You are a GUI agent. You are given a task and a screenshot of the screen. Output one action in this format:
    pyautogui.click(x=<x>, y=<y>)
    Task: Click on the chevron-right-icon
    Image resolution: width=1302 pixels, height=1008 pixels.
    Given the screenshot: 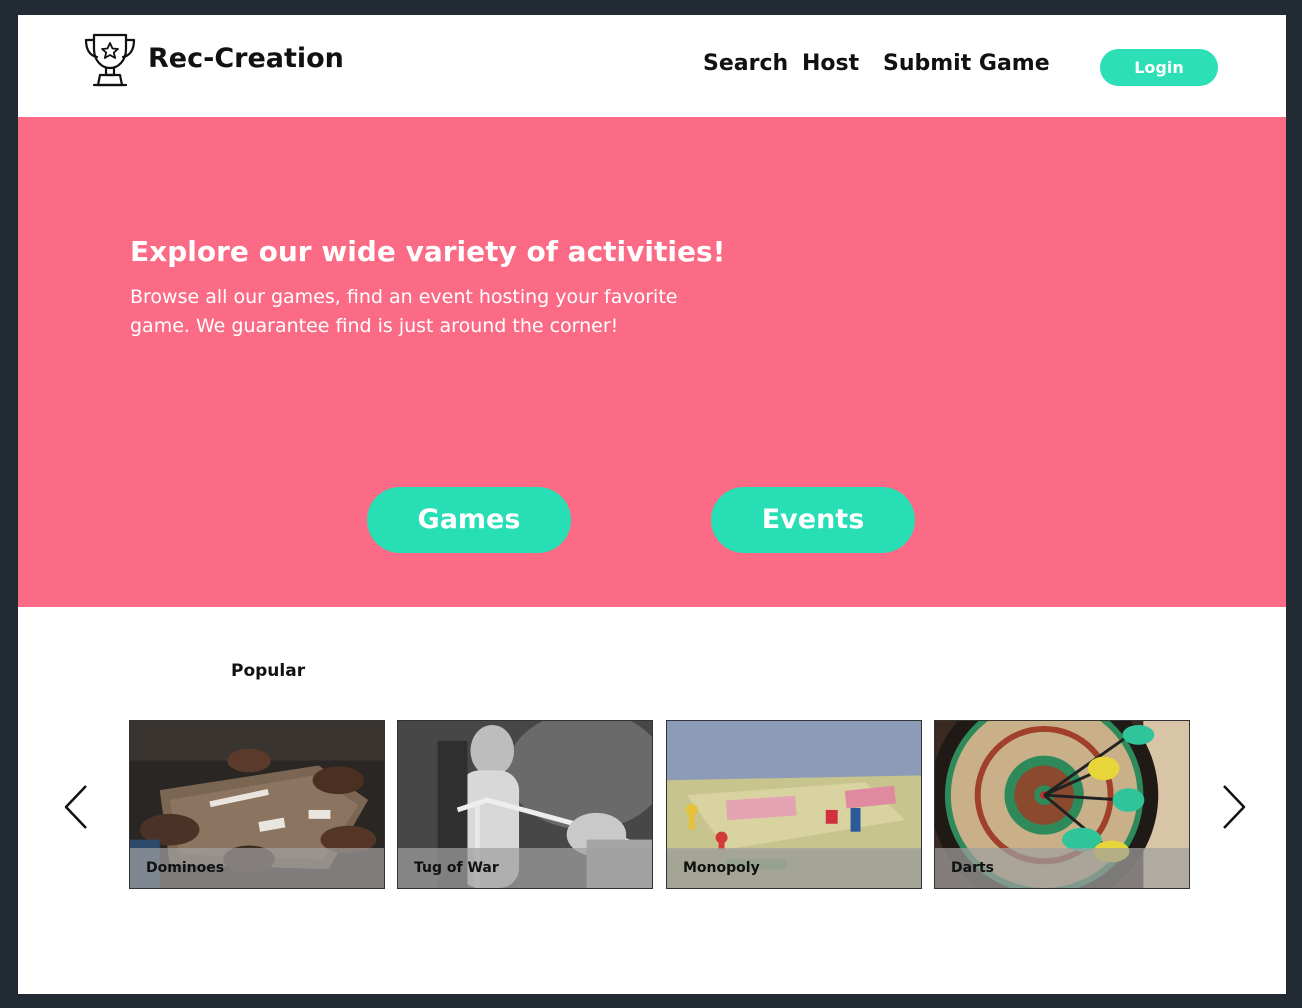 What is the action you would take?
    pyautogui.click(x=1233, y=807)
    